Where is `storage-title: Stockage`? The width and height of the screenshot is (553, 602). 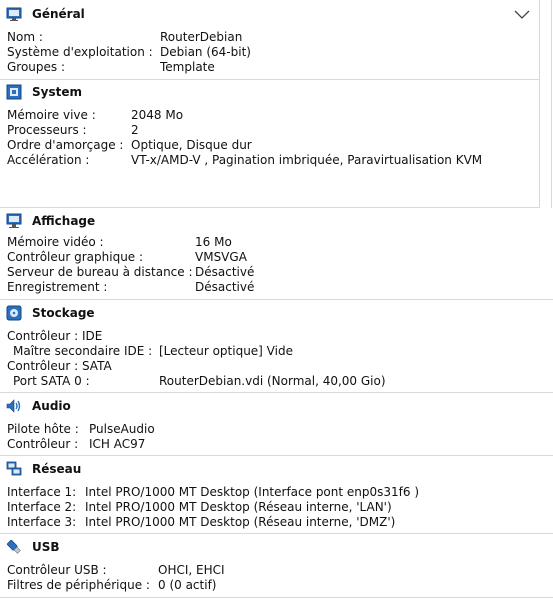 storage-title: Stockage is located at coordinates (63, 313).